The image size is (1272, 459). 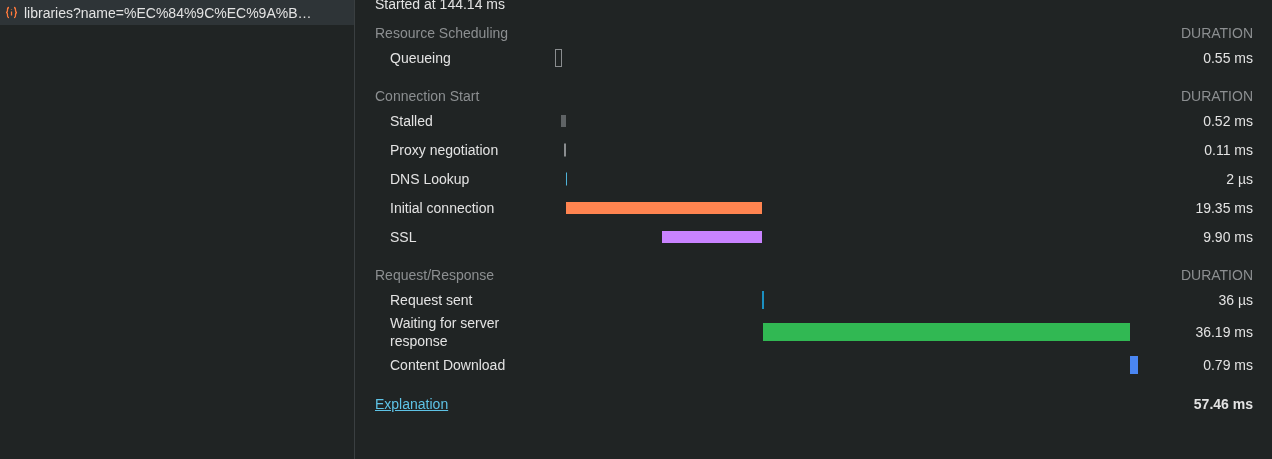 What do you see at coordinates (448, 364) in the screenshot?
I see `timing-label: Content Download` at bounding box center [448, 364].